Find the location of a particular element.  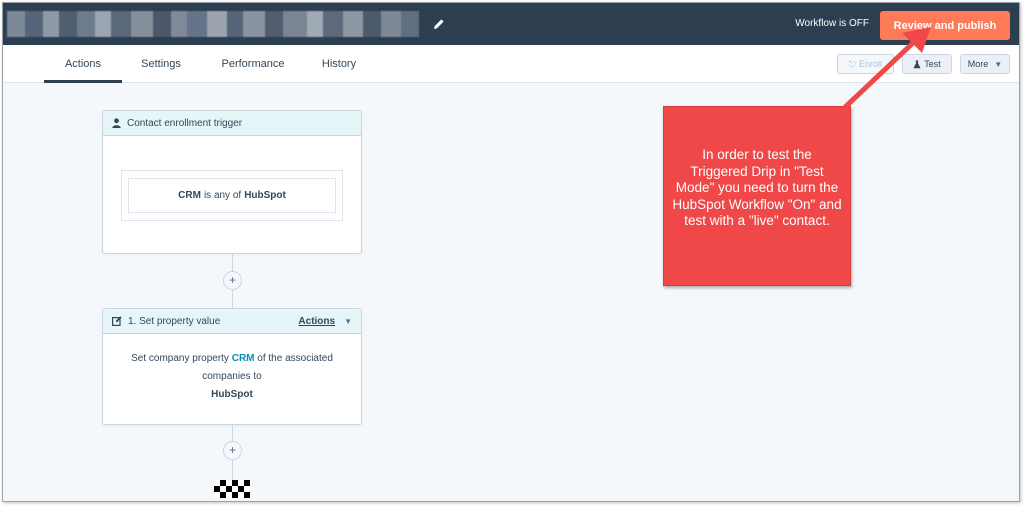

review-and-publish-button: Review and publish is located at coordinates (945, 25).